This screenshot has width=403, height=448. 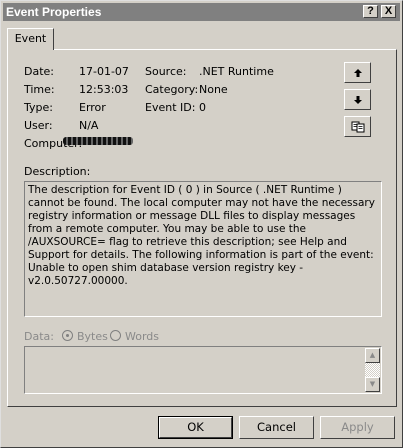 I want to click on category-value: None, so click(x=213, y=89).